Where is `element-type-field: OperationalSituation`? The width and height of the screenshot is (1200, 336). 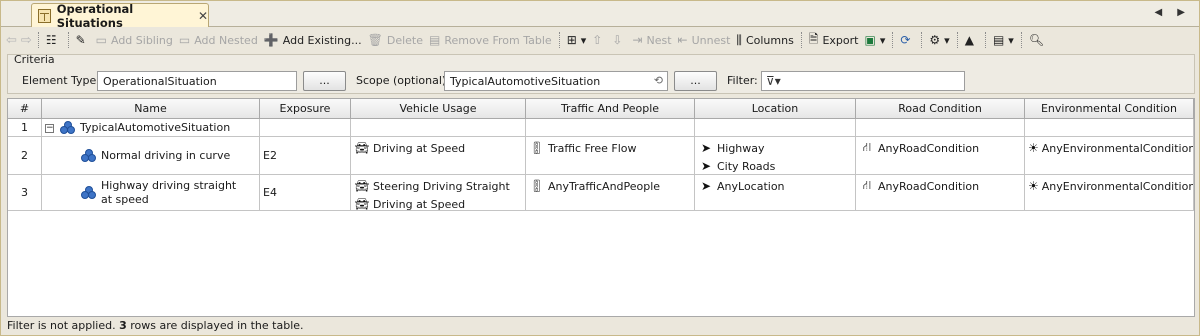
element-type-field: OperationalSituation is located at coordinates (197, 81).